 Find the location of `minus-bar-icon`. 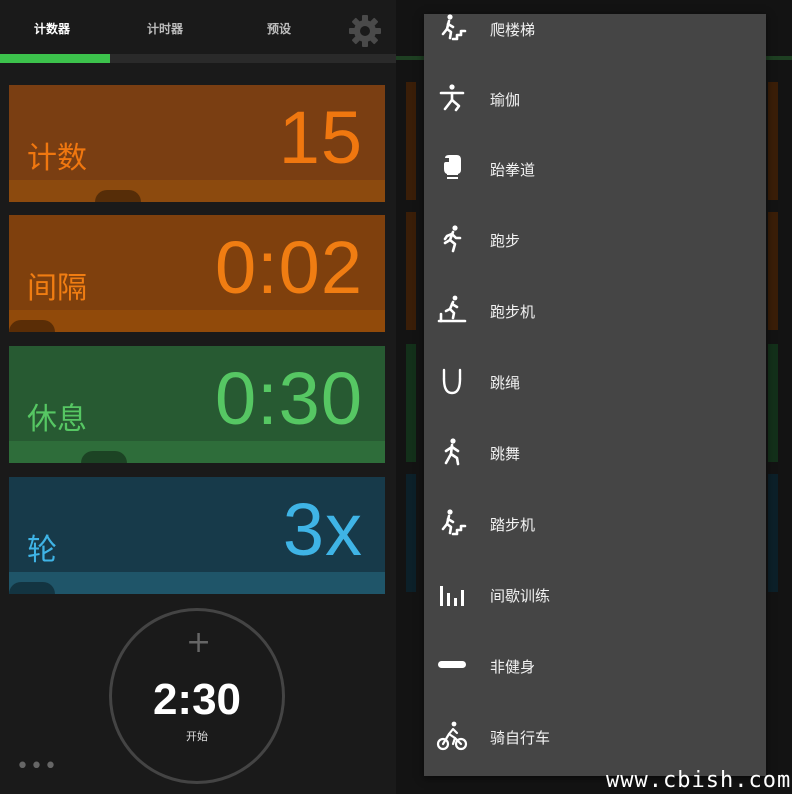

minus-bar-icon is located at coordinates (452, 664).